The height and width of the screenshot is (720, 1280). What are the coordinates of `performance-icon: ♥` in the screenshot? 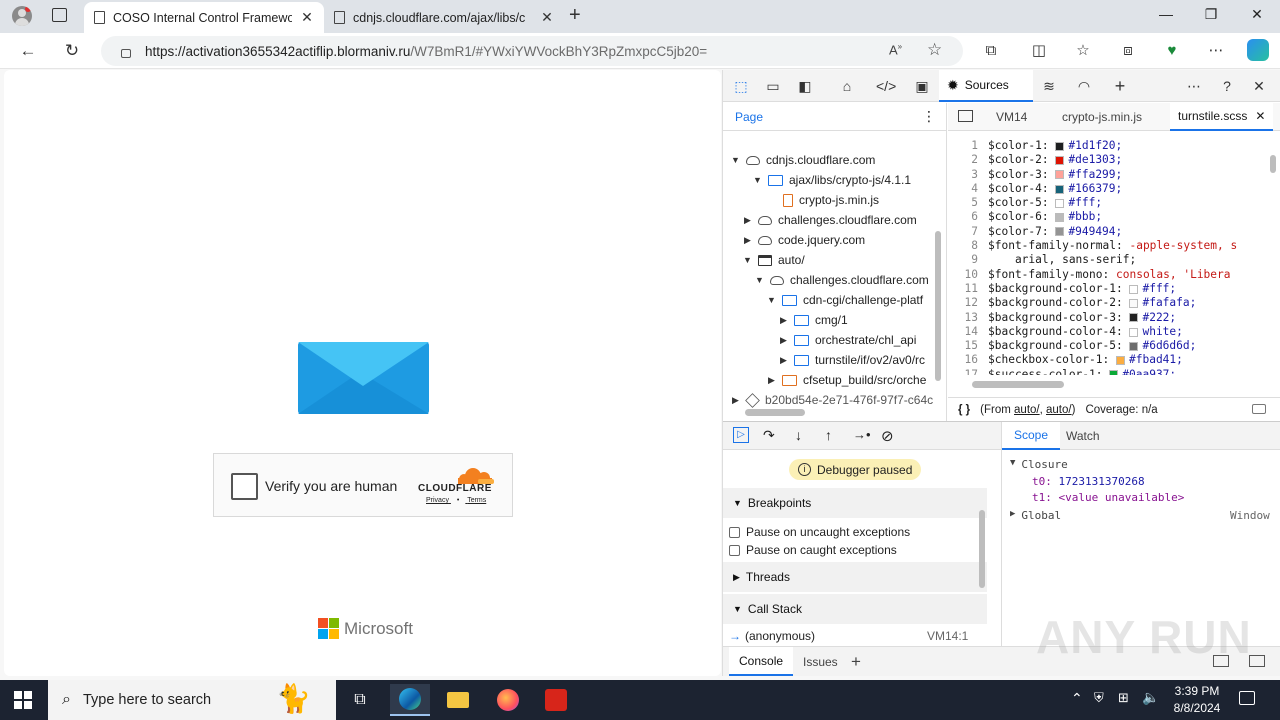 It's located at (1172, 51).